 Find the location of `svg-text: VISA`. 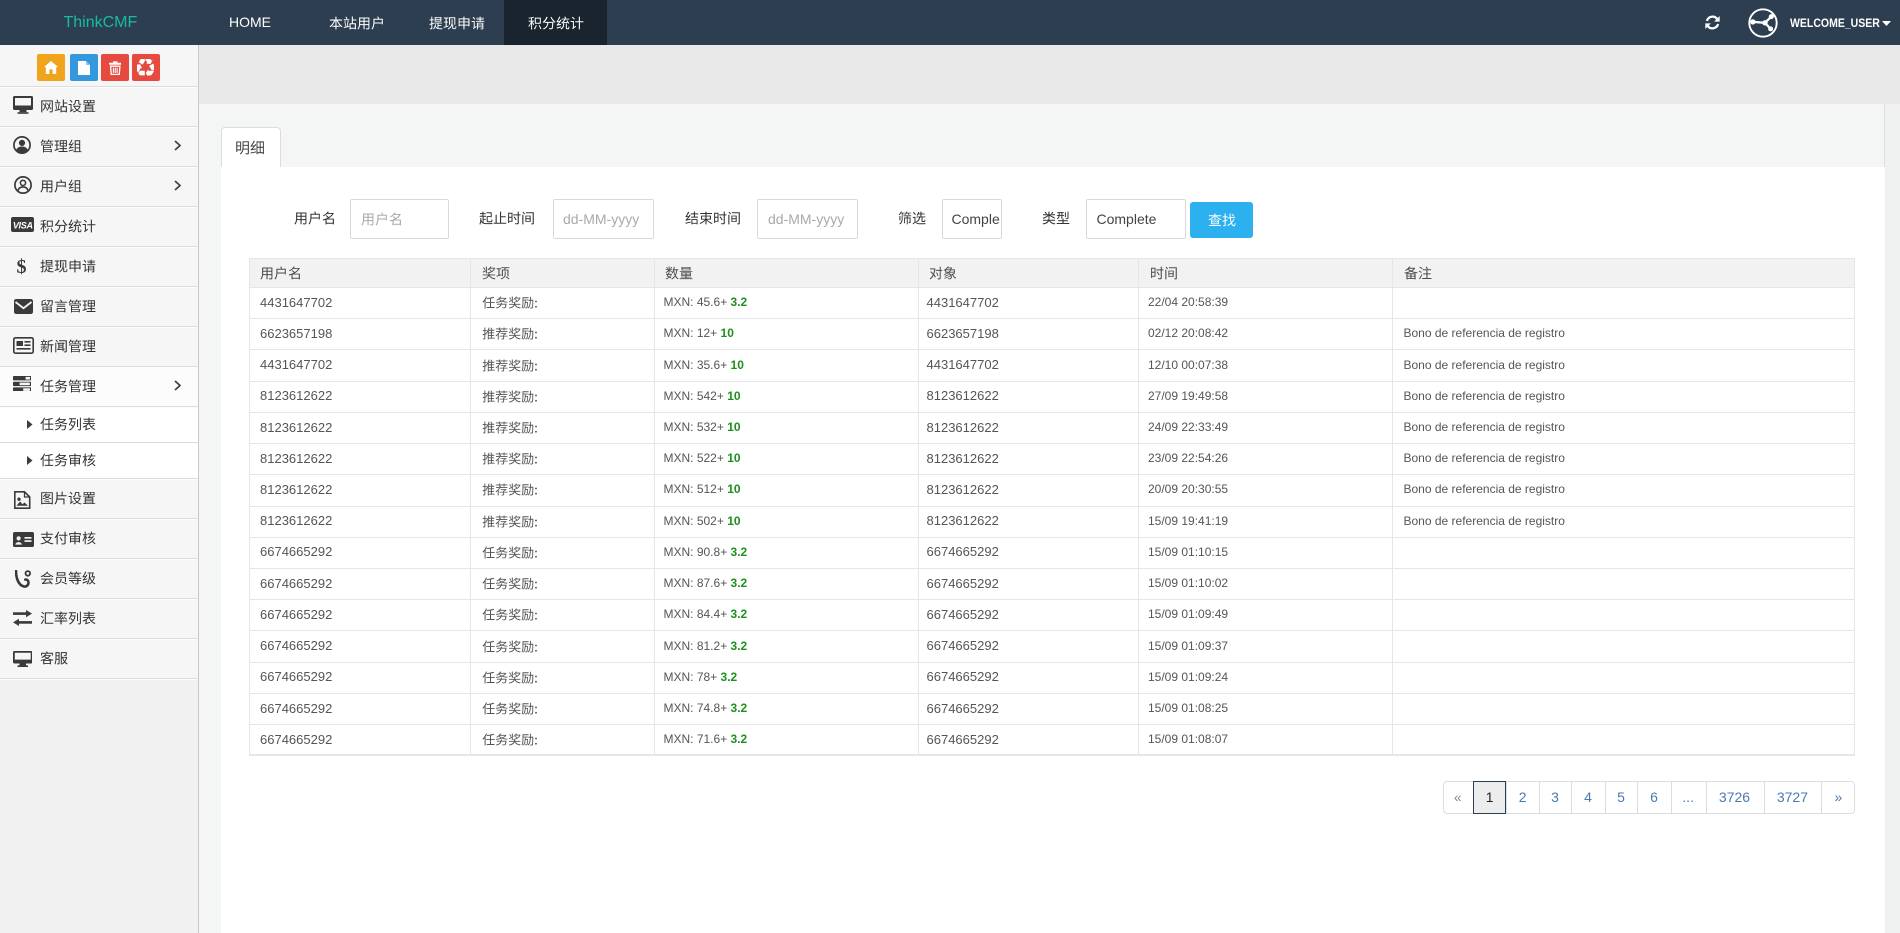

svg-text: VISA is located at coordinates (22, 225).